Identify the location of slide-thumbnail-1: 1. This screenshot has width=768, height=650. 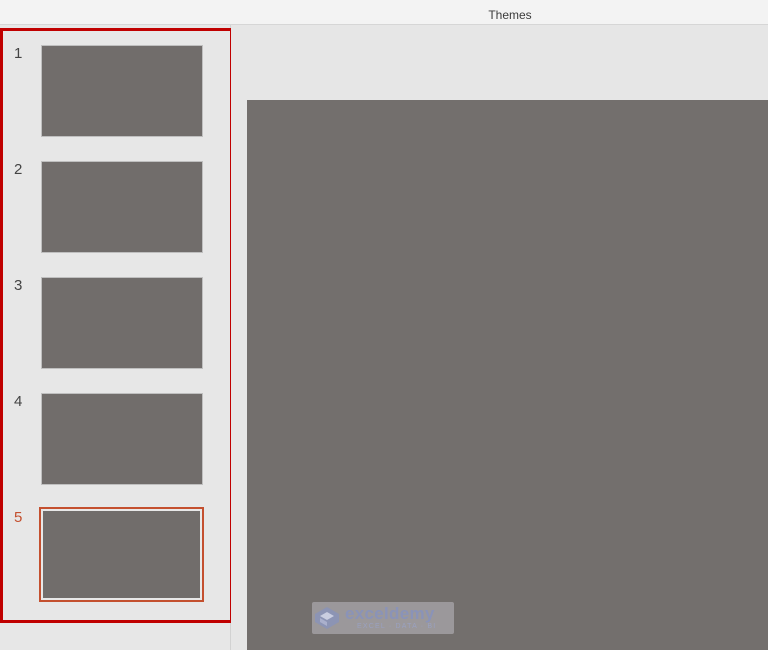
(114, 100).